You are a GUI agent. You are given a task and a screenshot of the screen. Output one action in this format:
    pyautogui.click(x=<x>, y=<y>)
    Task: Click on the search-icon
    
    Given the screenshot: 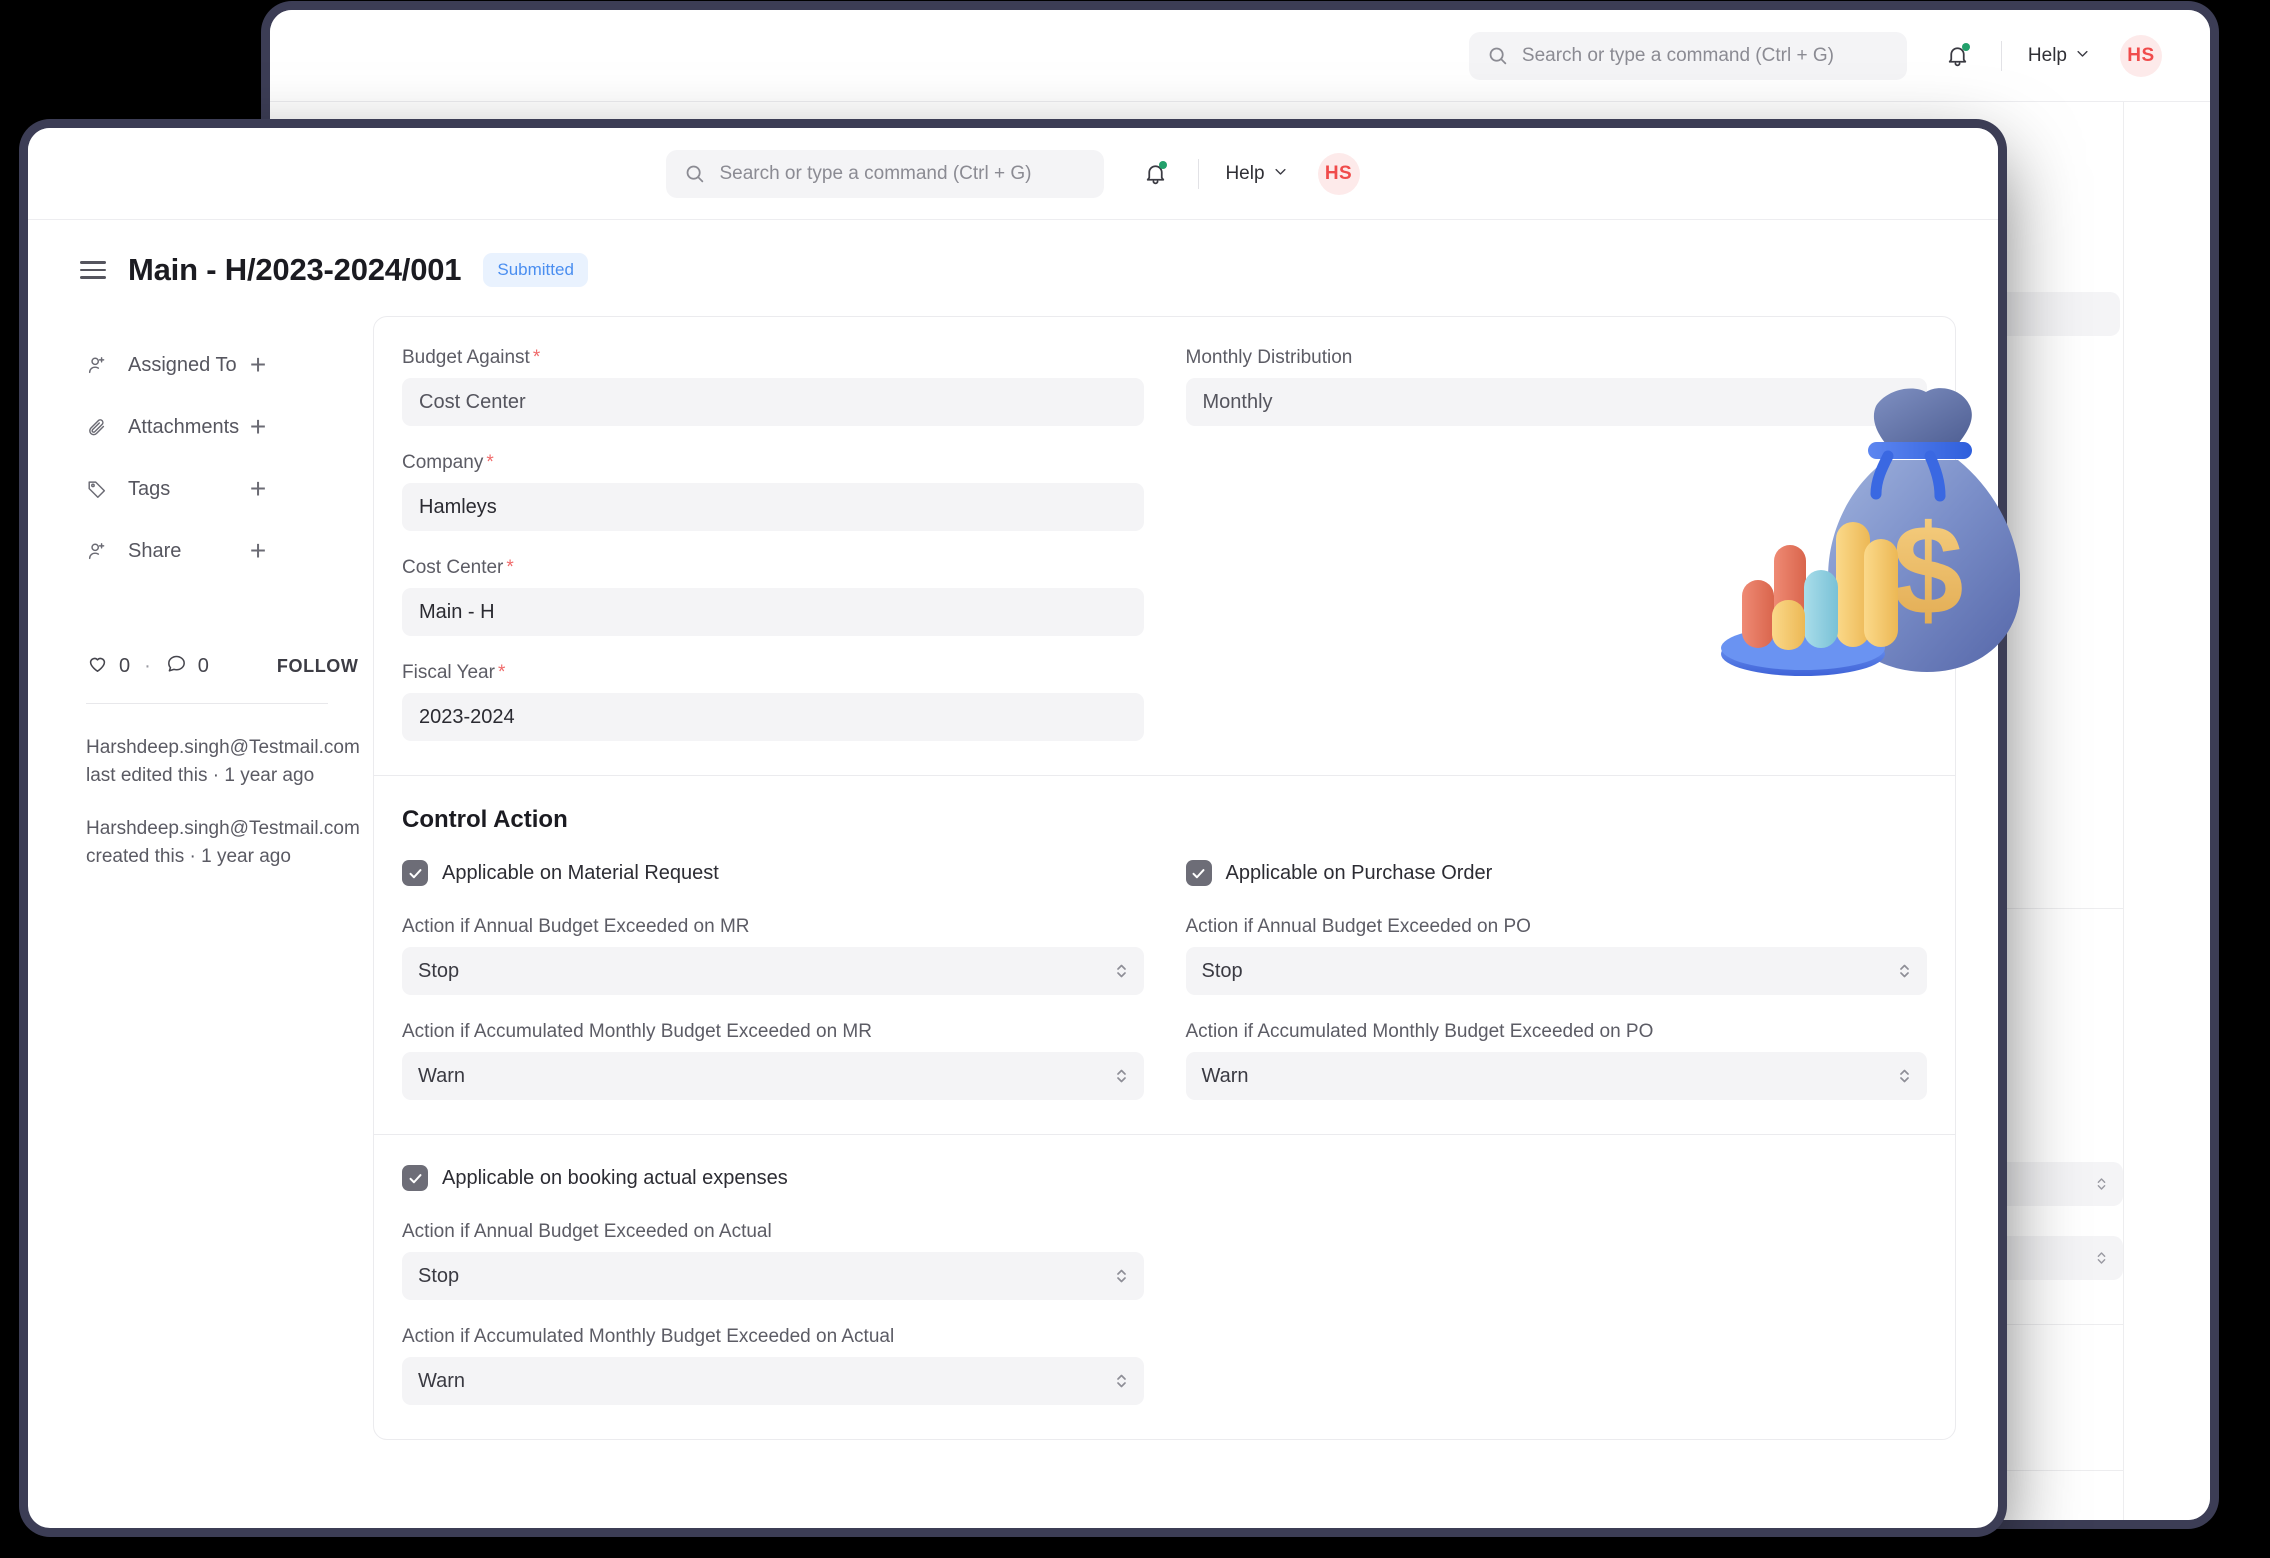 What is the action you would take?
    pyautogui.click(x=694, y=173)
    